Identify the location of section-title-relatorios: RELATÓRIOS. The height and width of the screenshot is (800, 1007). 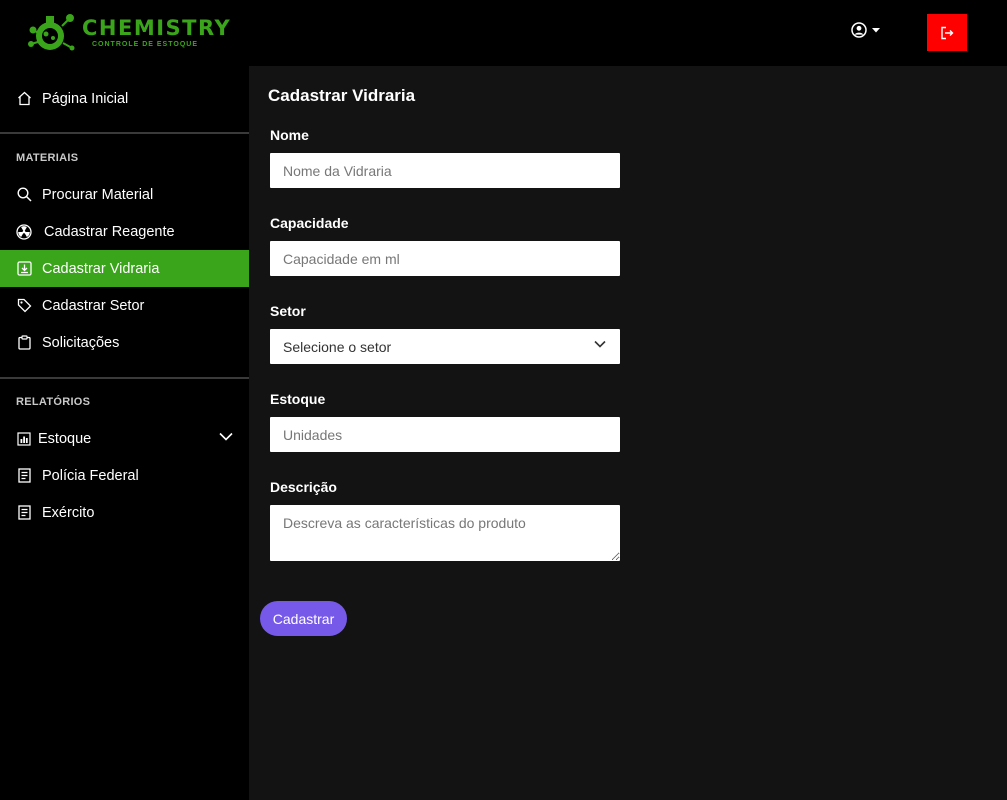
(53, 402).